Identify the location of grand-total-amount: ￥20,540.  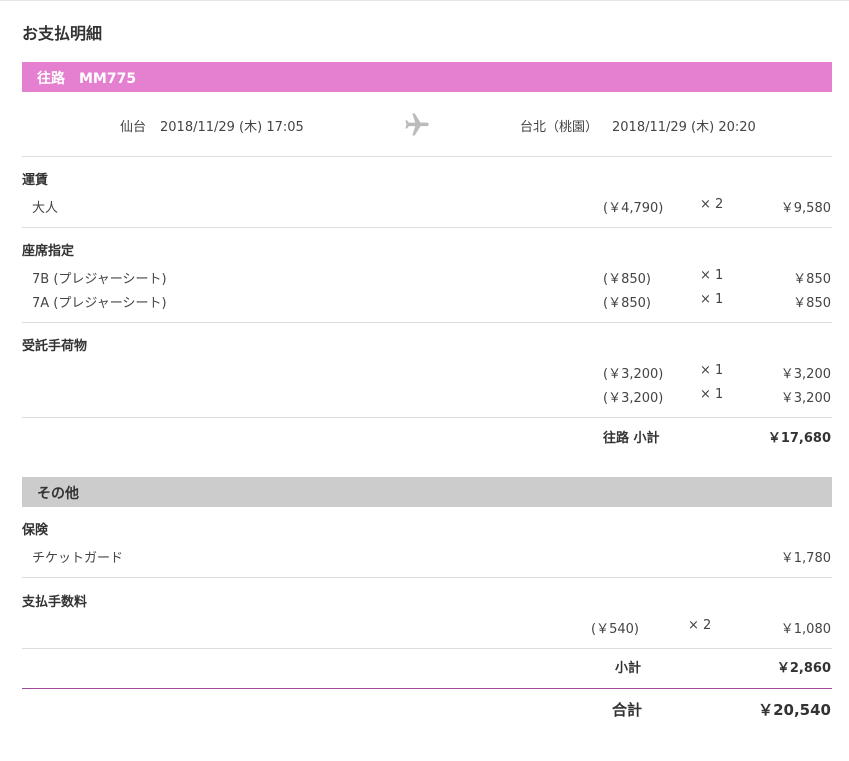
(794, 710).